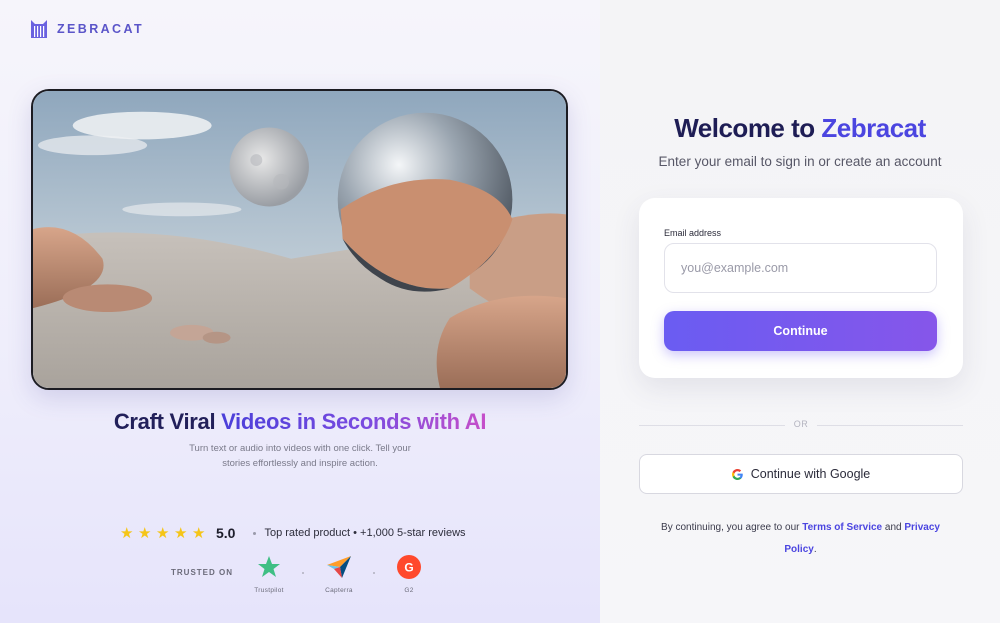 This screenshot has height=623, width=1000. Describe the element at coordinates (890, 425) in the screenshot. I see `divider-line` at that location.